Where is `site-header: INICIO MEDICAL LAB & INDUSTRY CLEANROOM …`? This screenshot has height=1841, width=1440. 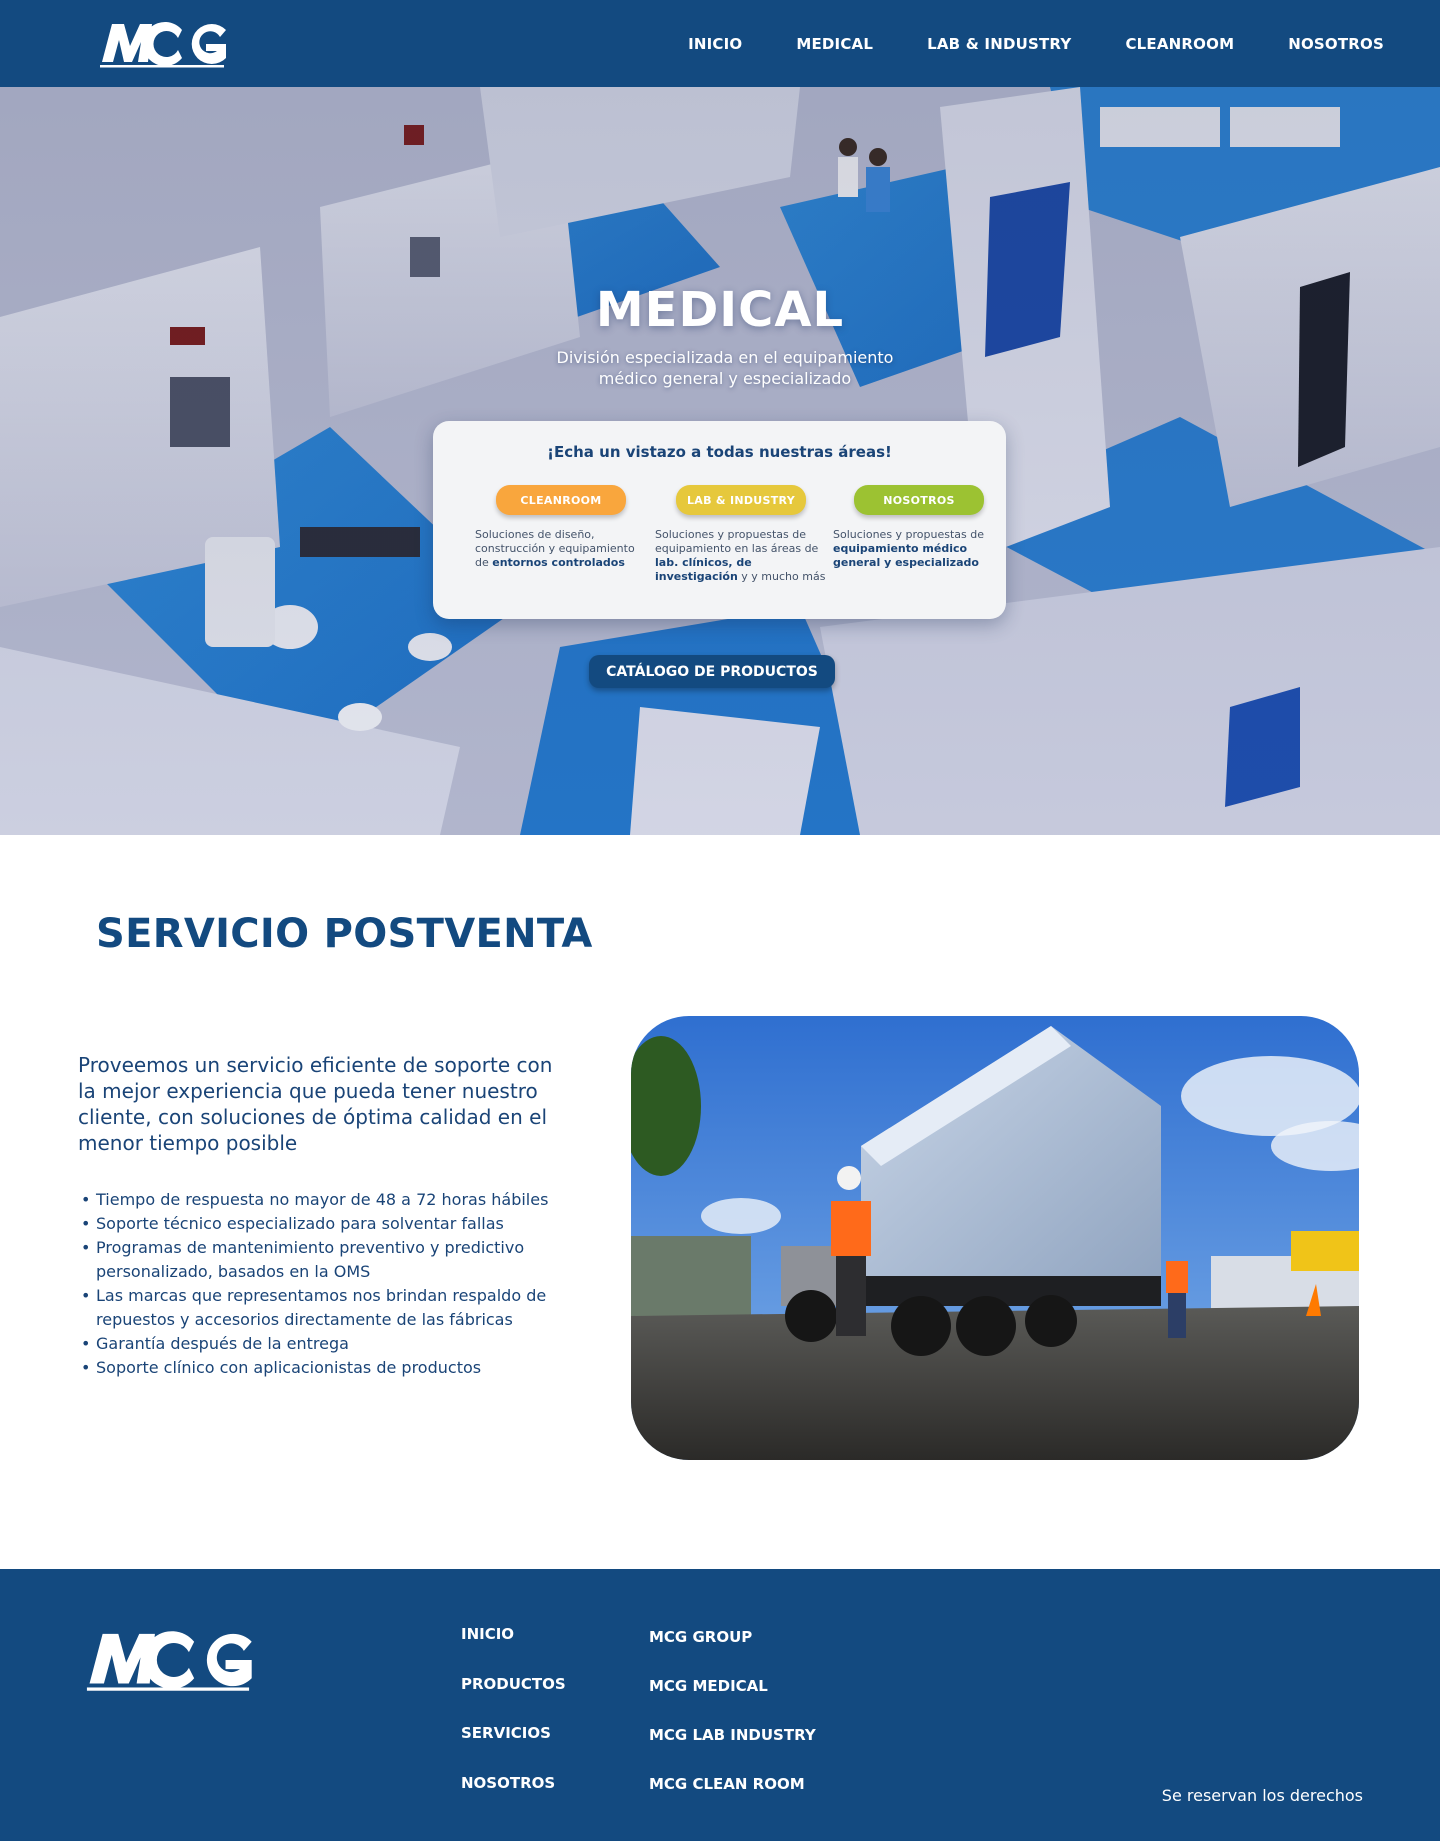 site-header: INICIO MEDICAL LAB & INDUSTRY CLEANROOM … is located at coordinates (720, 43).